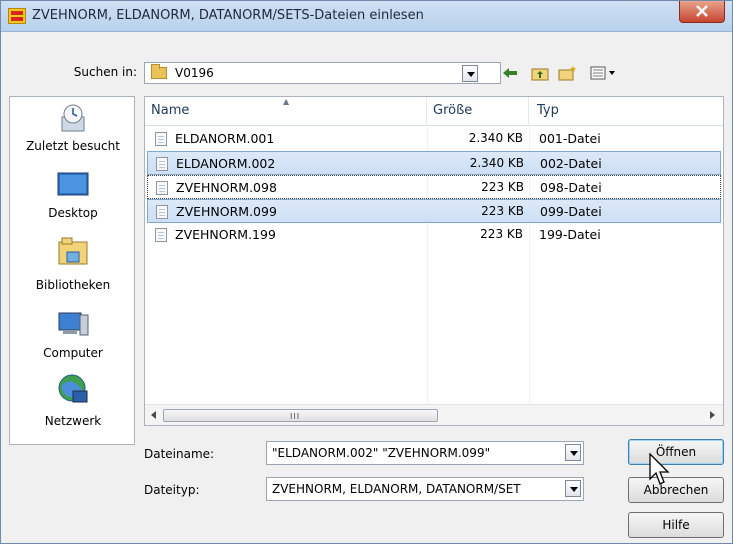 The width and height of the screenshot is (733, 544). Describe the element at coordinates (73, 285) in the screenshot. I see `place-label-libraries: Bibliotheken` at that location.